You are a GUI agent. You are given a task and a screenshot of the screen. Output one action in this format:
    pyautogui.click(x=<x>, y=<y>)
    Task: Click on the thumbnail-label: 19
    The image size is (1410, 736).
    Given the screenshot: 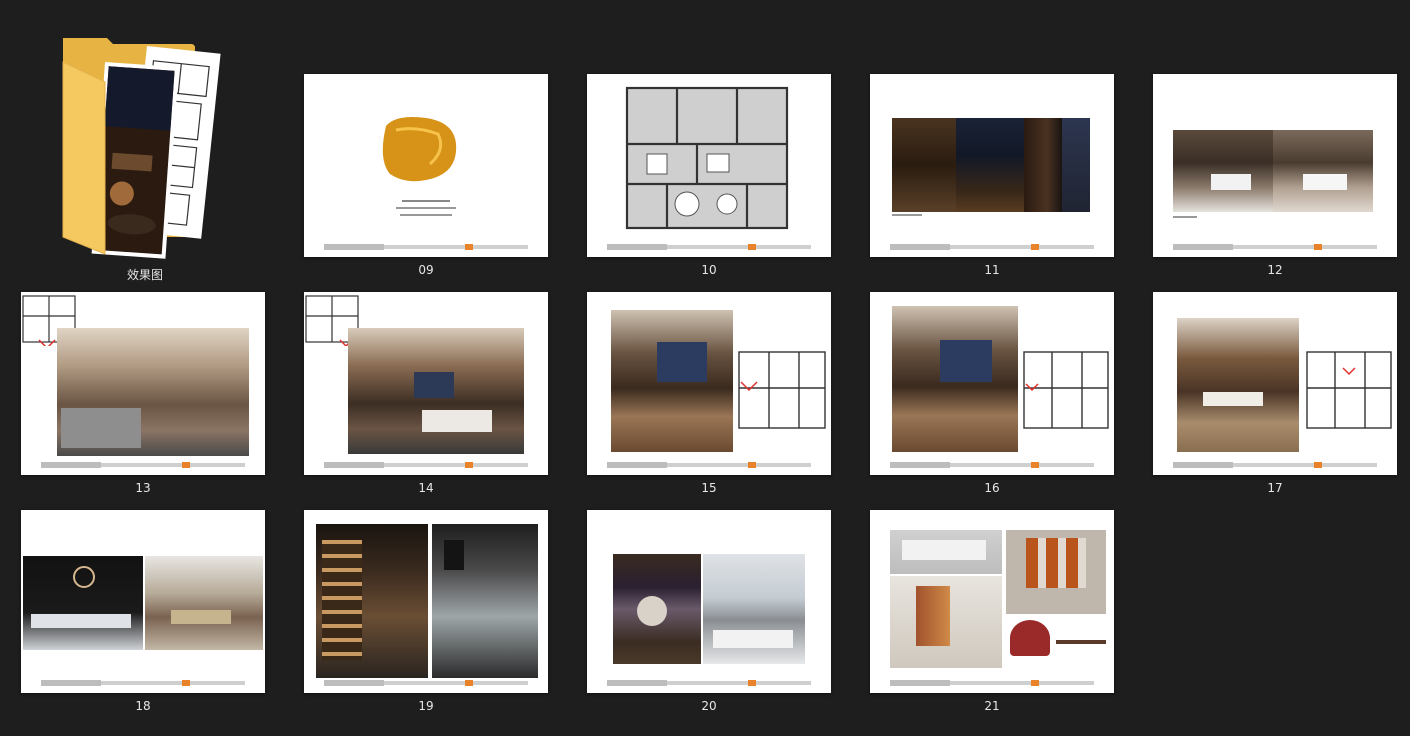 What is the action you would take?
    pyautogui.click(x=426, y=706)
    